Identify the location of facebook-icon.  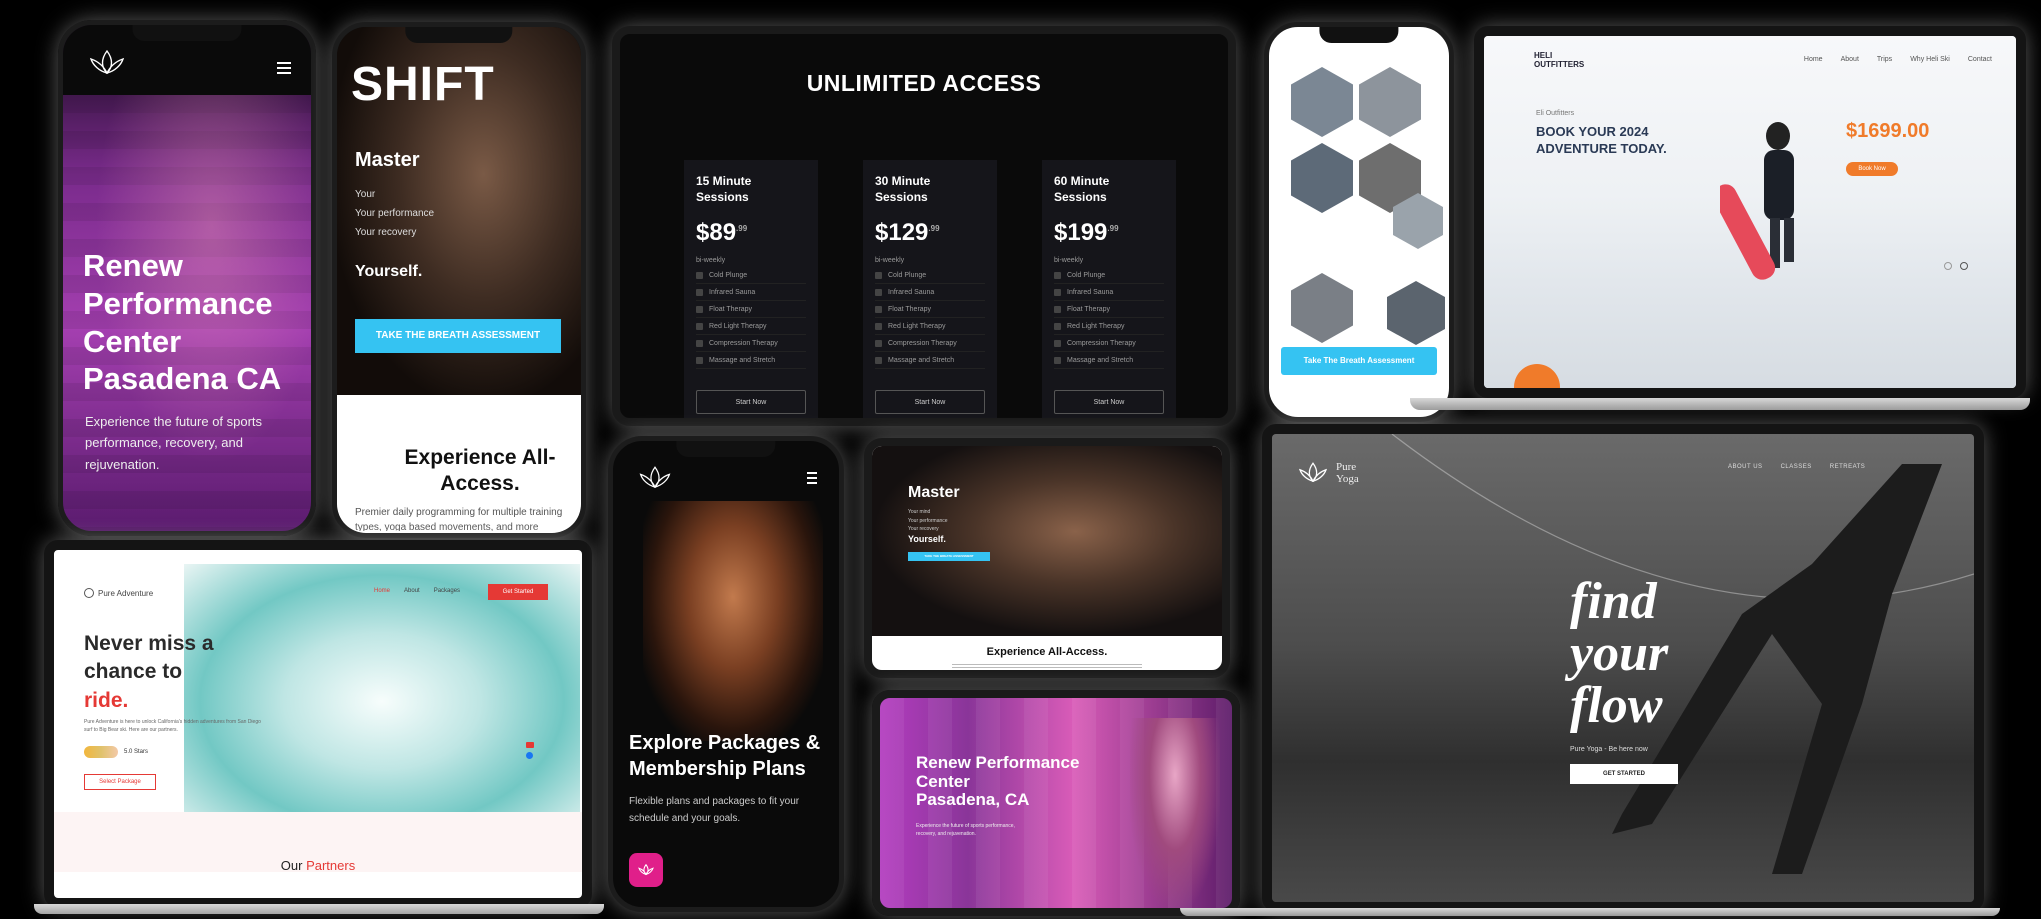
(529, 755).